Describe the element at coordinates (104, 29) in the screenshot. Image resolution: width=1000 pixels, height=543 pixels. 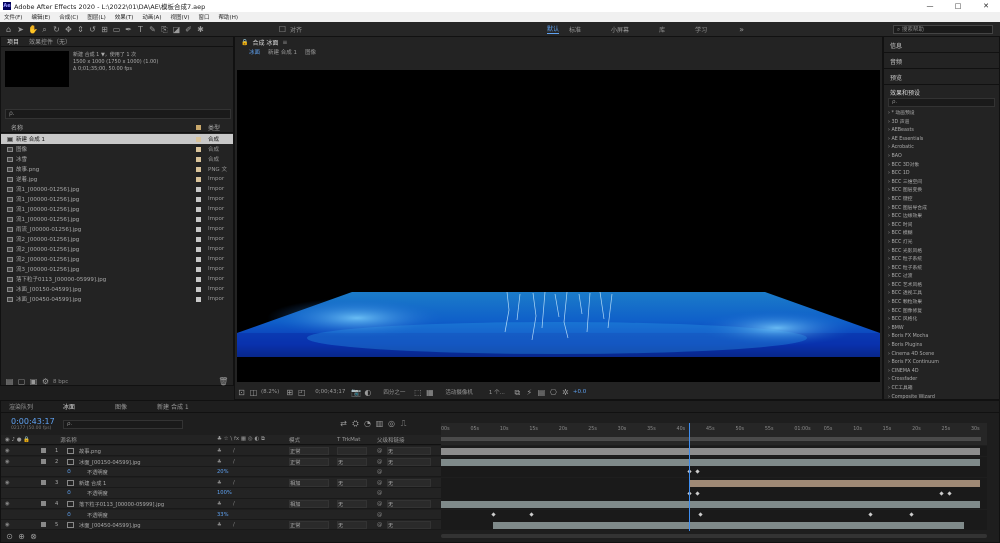
I see `pan-behind-icon: ⊞` at that location.